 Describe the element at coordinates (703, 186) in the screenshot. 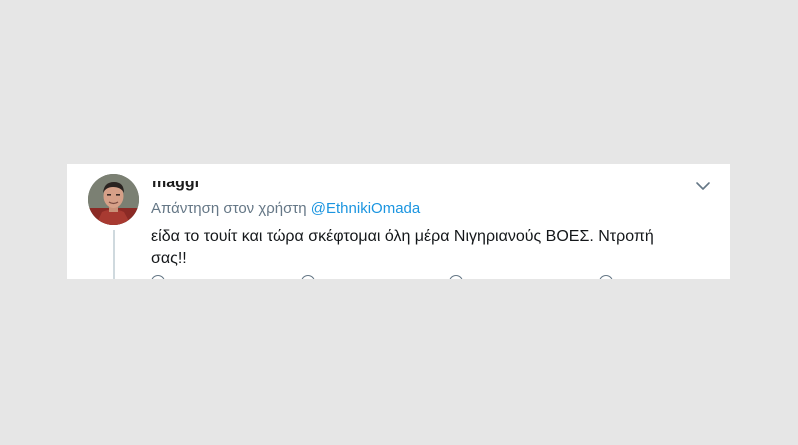

I see `chevron-down-icon` at that location.